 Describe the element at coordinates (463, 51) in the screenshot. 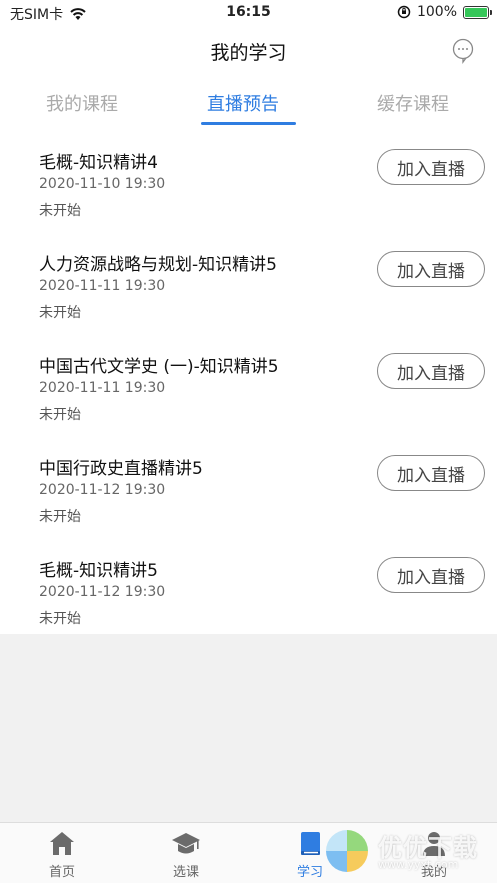

I see `chat-icon` at that location.